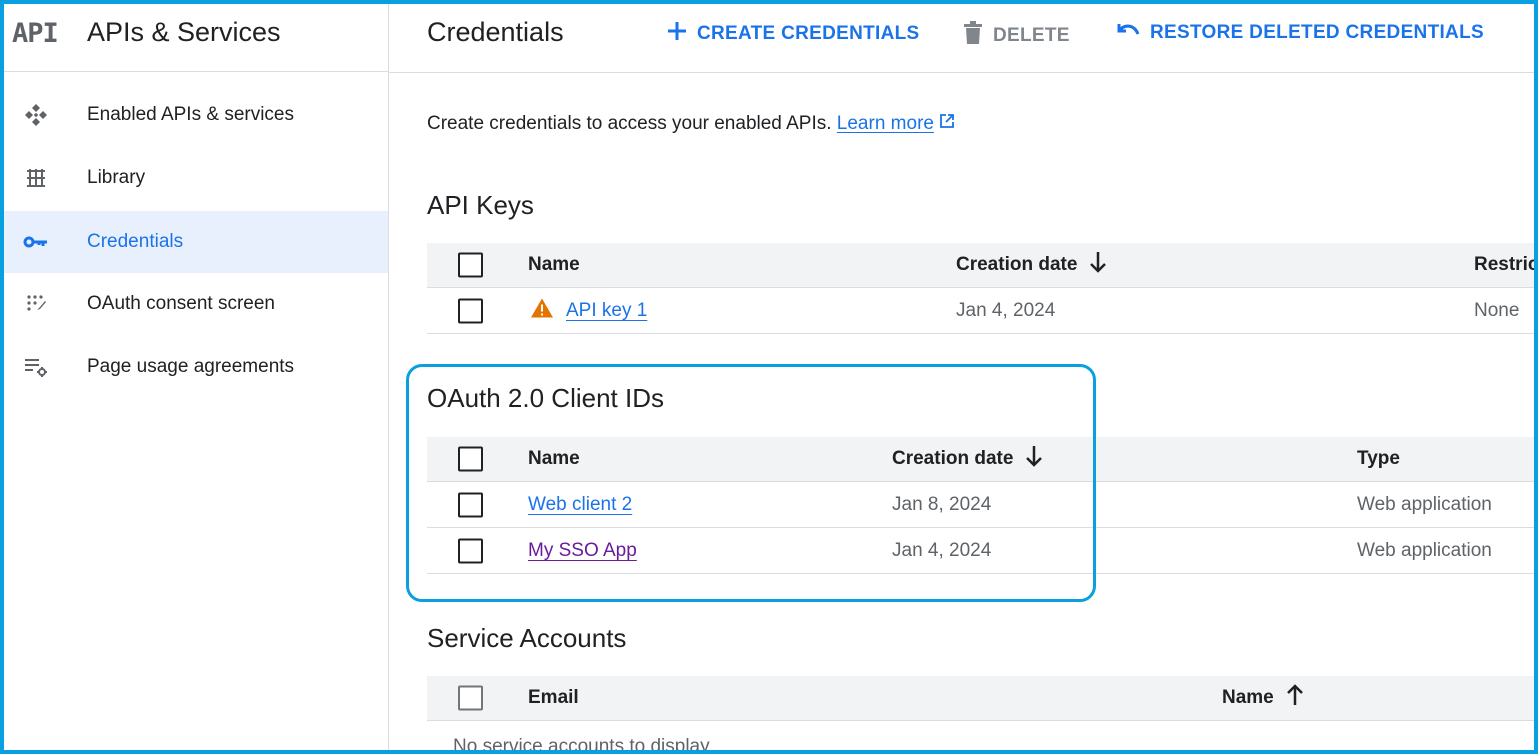  Describe the element at coordinates (527, 638) in the screenshot. I see `service-accounts-title: Service Accounts` at that location.